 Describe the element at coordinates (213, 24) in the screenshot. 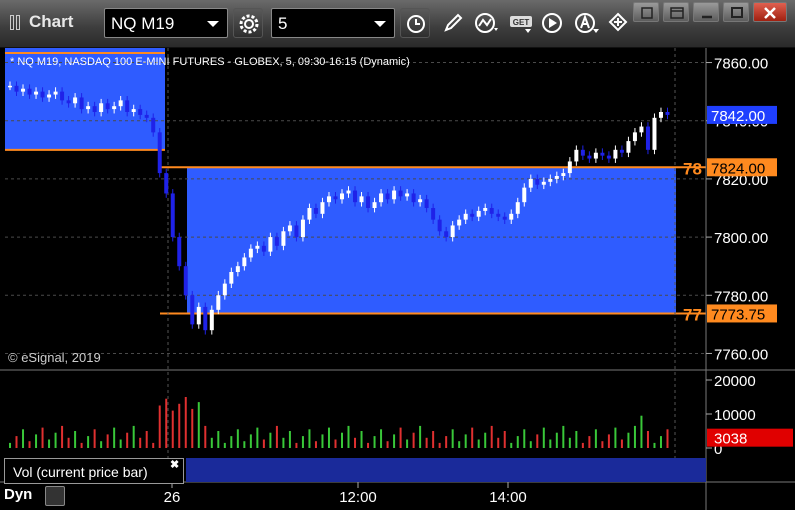

I see `chevron-down-icon` at that location.